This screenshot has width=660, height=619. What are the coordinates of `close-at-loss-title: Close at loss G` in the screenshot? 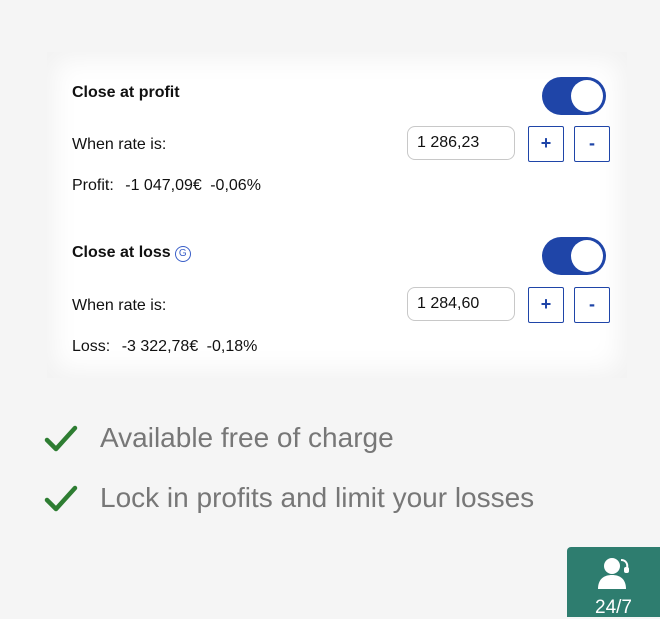 It's located at (131, 253).